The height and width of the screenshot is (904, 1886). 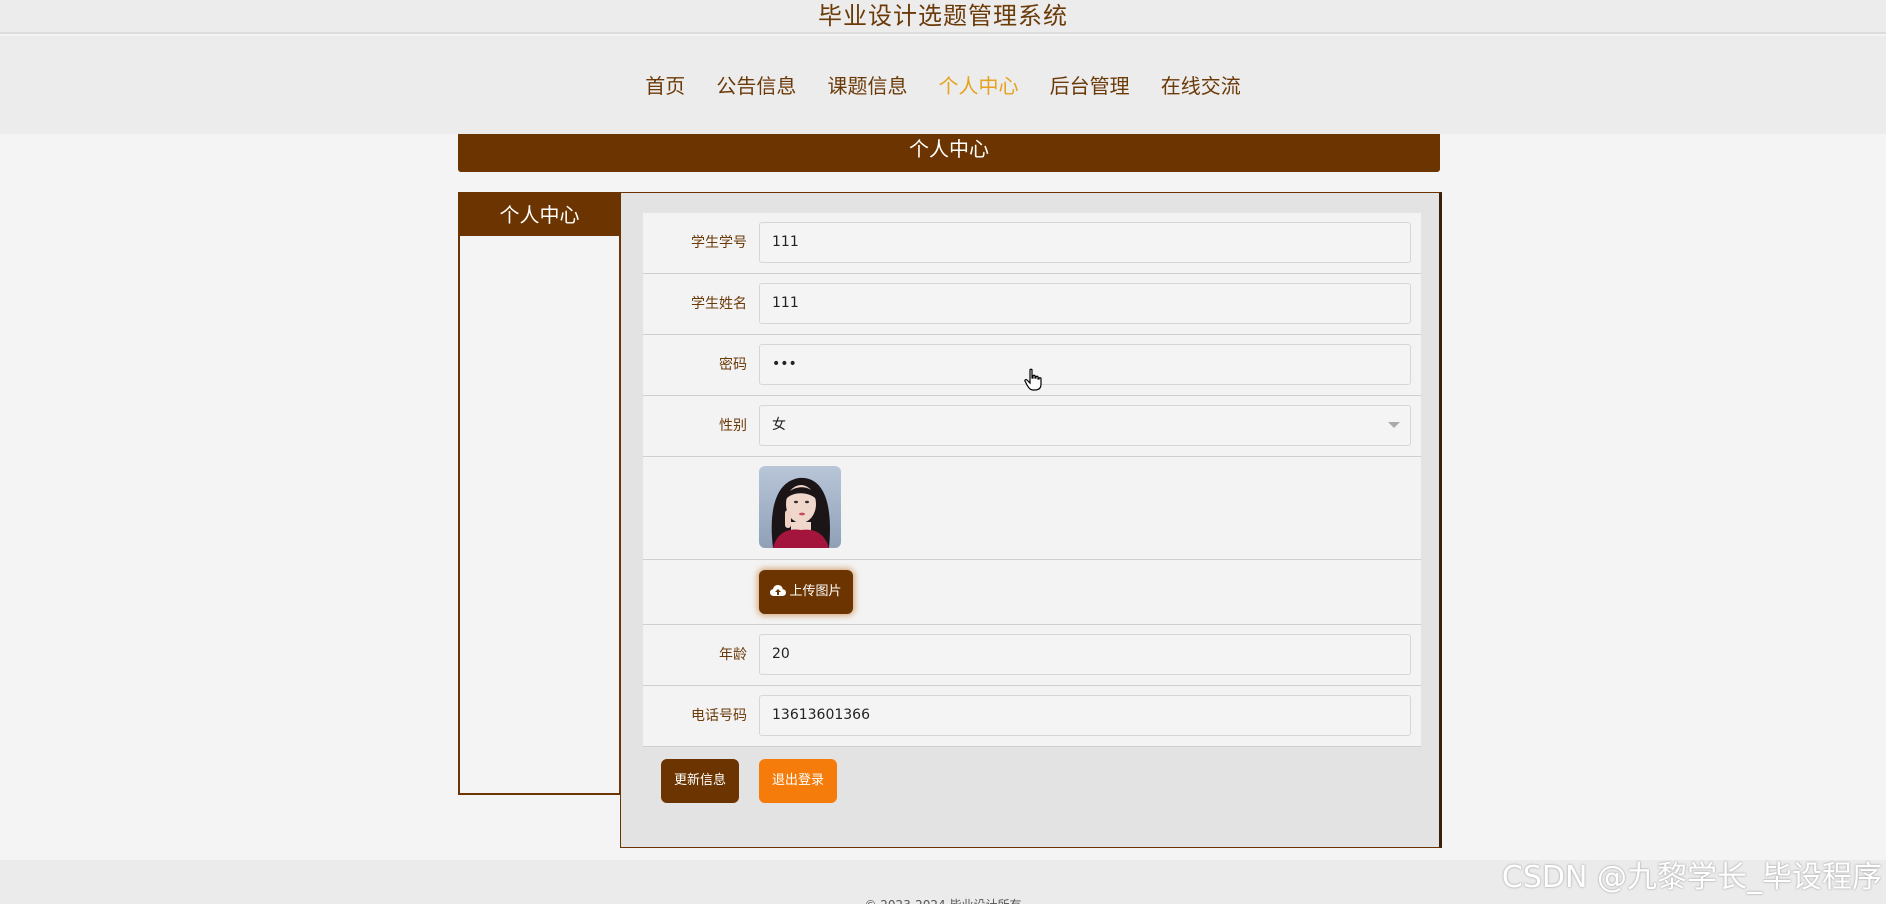 I want to click on student-name-label: 学生姓名, so click(x=719, y=304).